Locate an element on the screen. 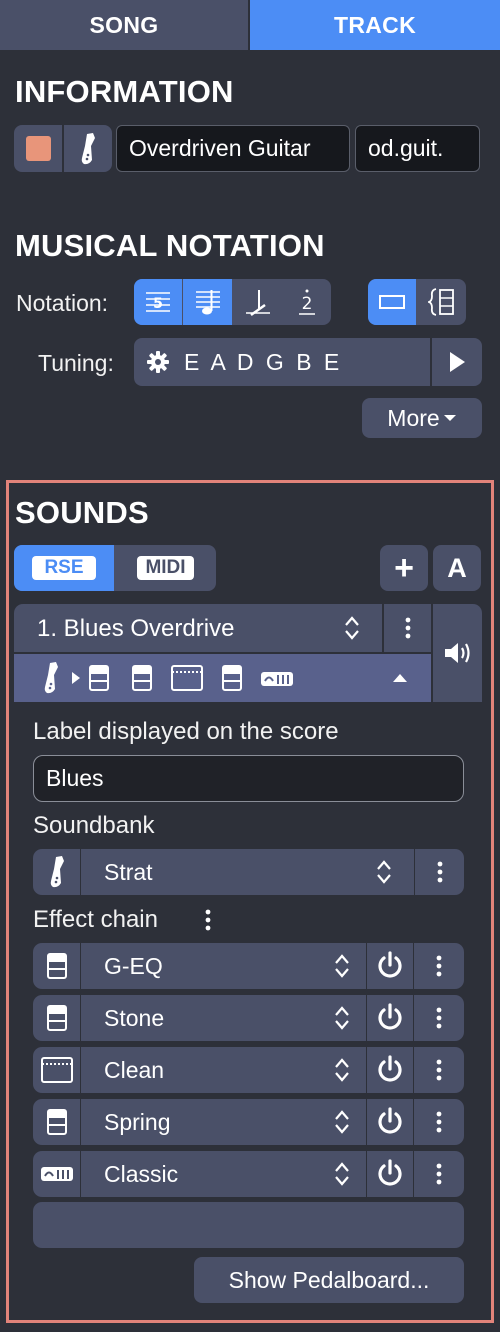  standard-notation-toggle is located at coordinates (207, 302).